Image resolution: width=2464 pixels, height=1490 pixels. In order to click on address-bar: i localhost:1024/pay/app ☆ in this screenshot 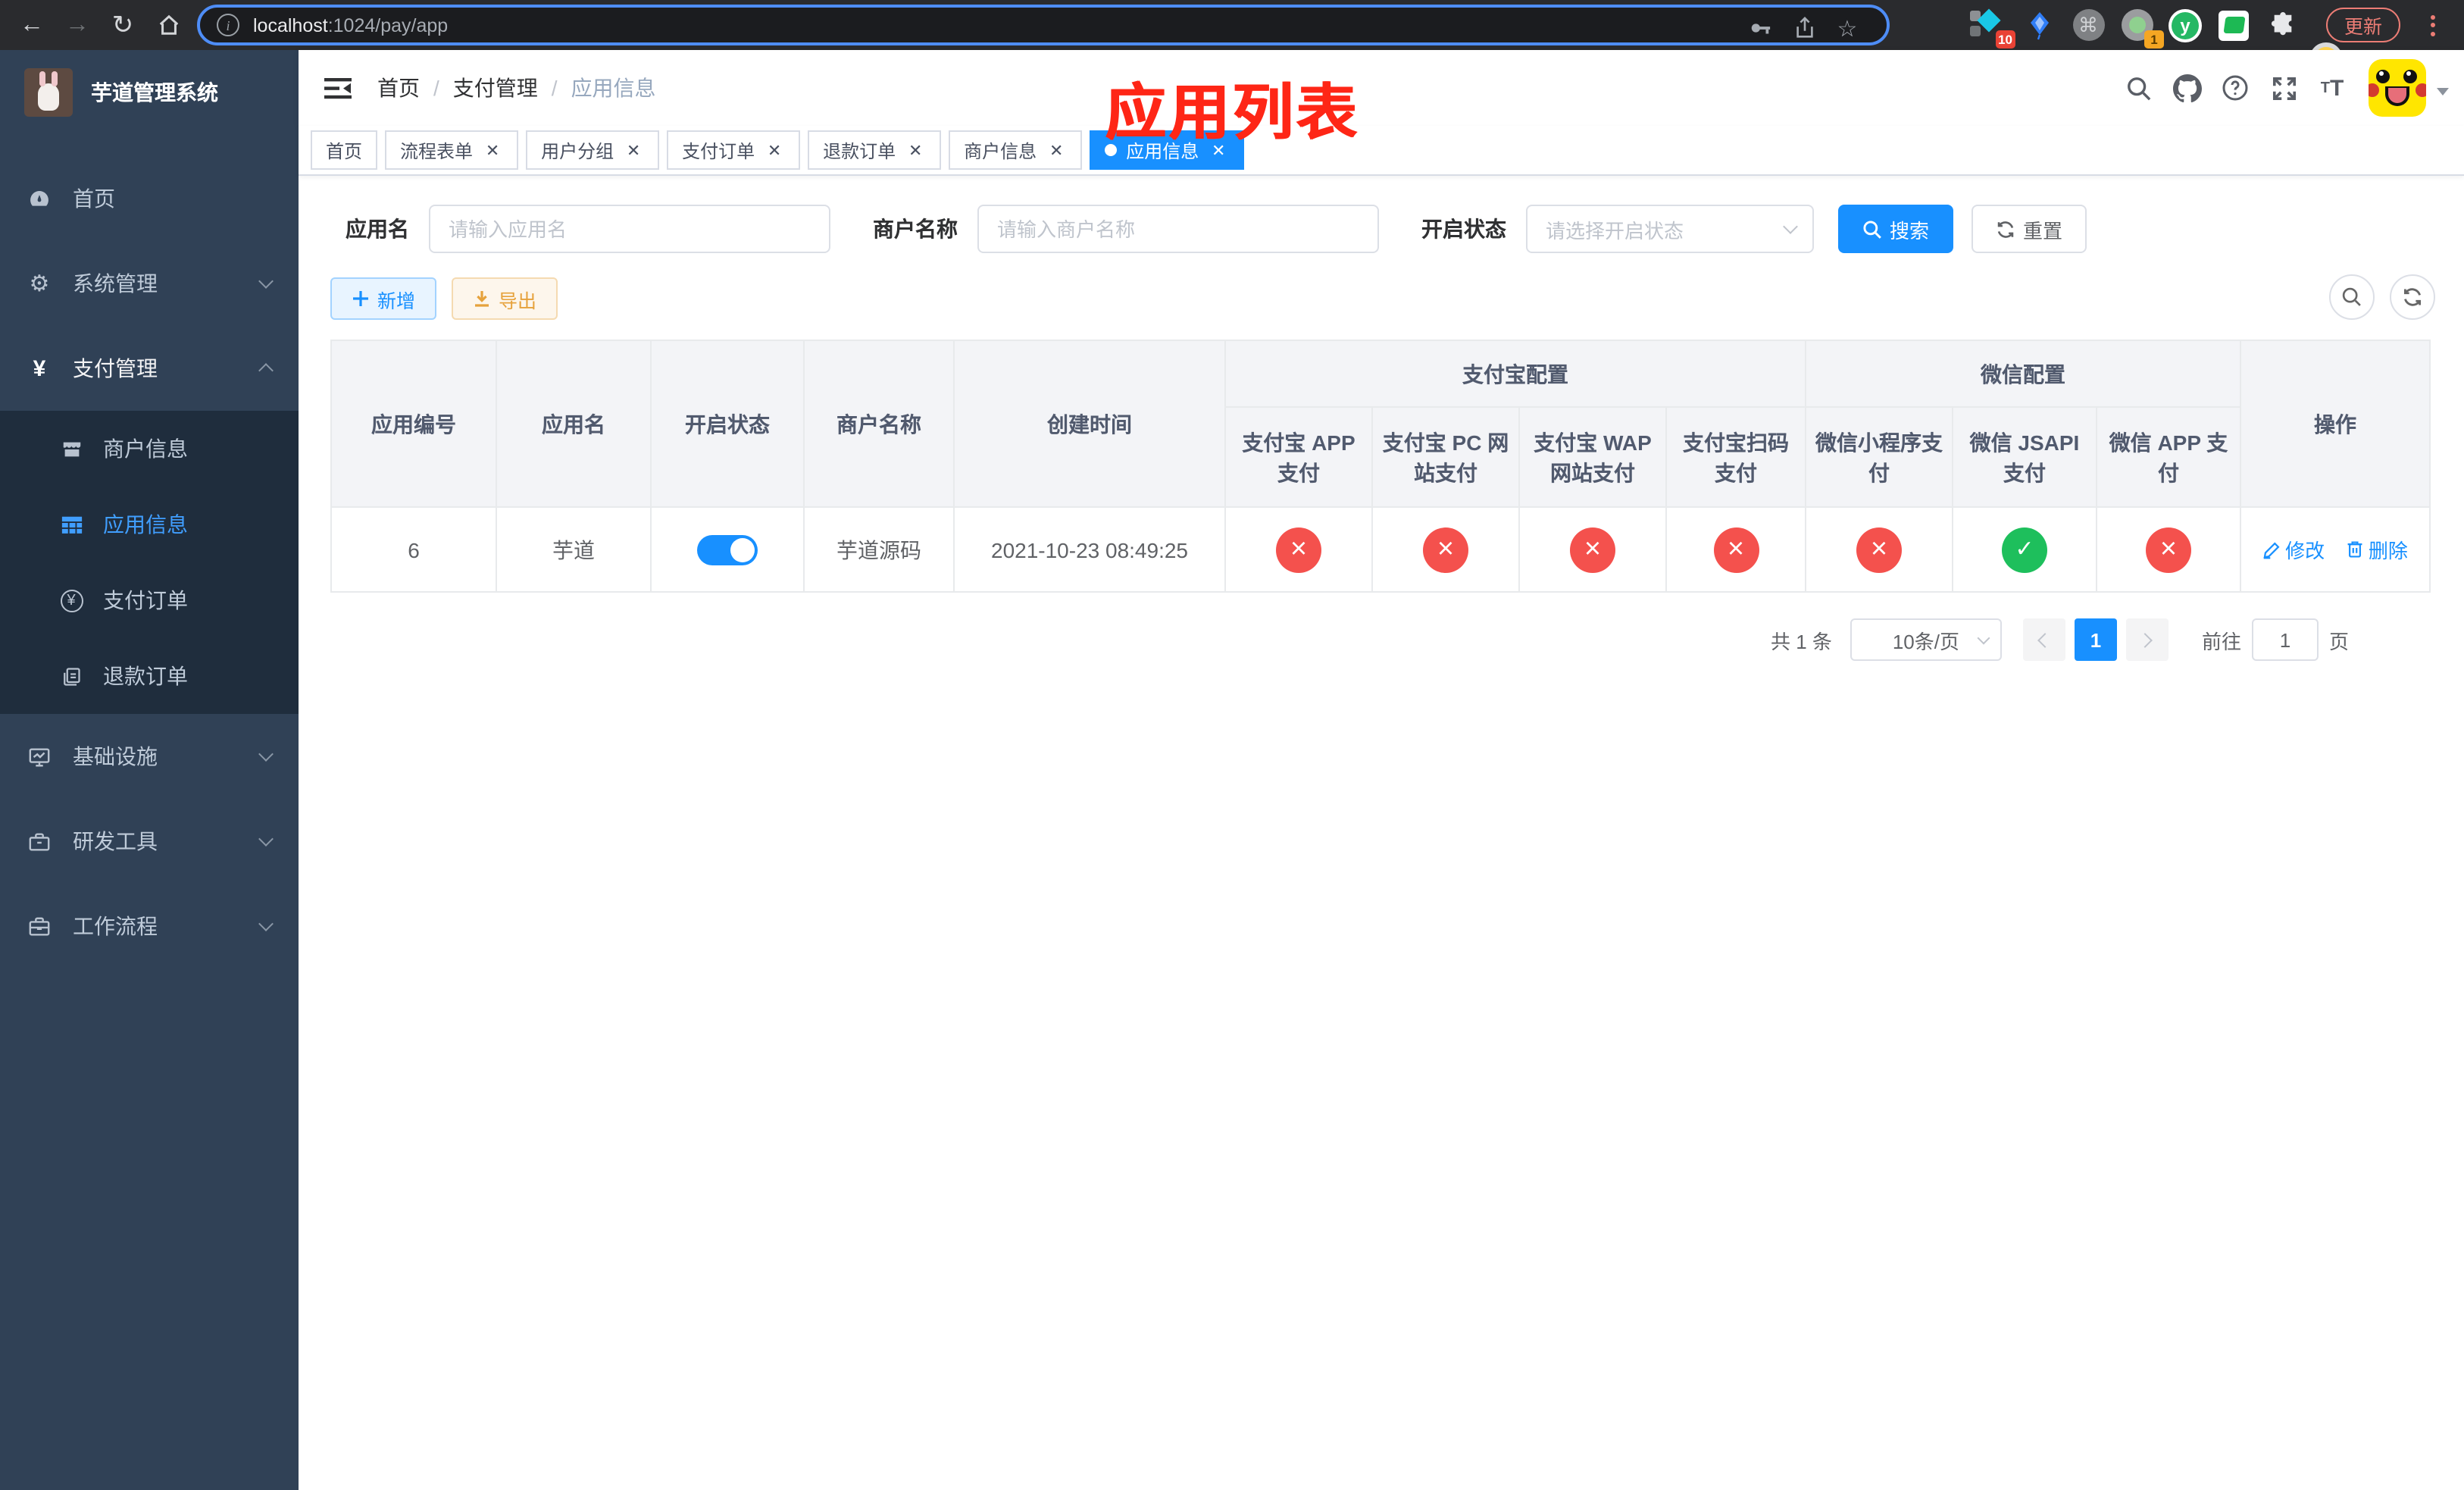, I will do `click(1043, 25)`.